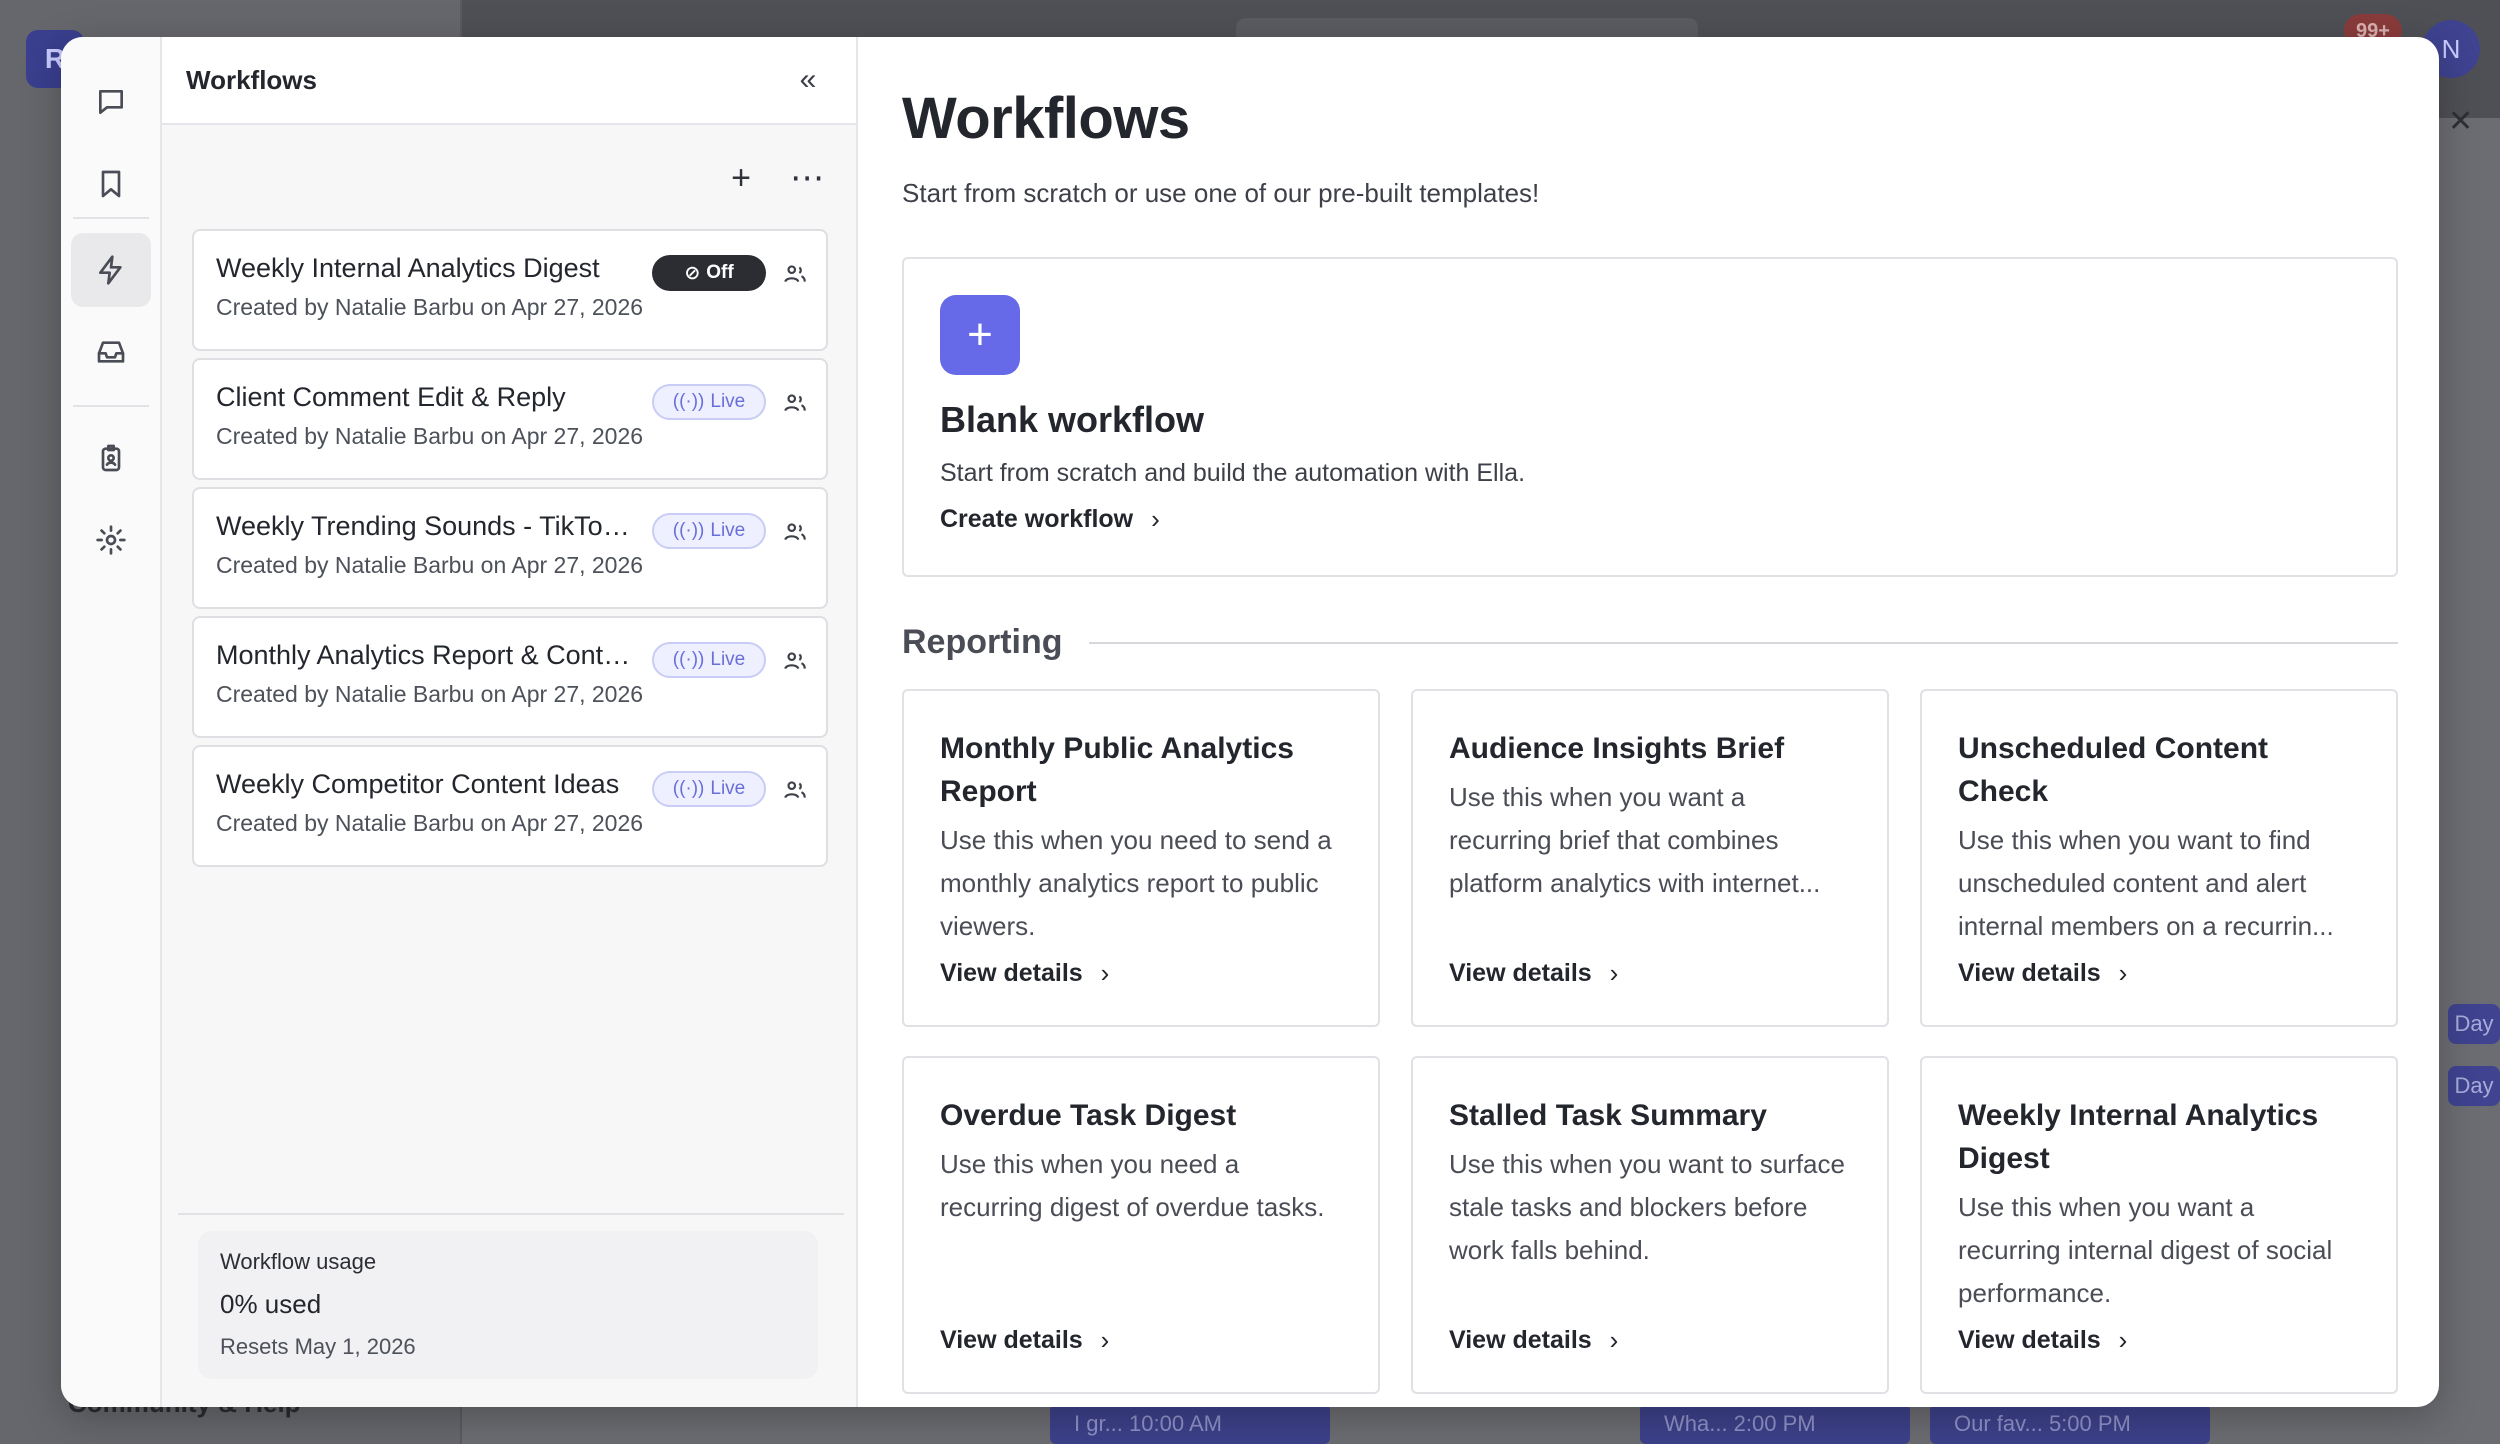 The image size is (2500, 1444). I want to click on template-title: Audience Insights Brief, so click(1617, 748).